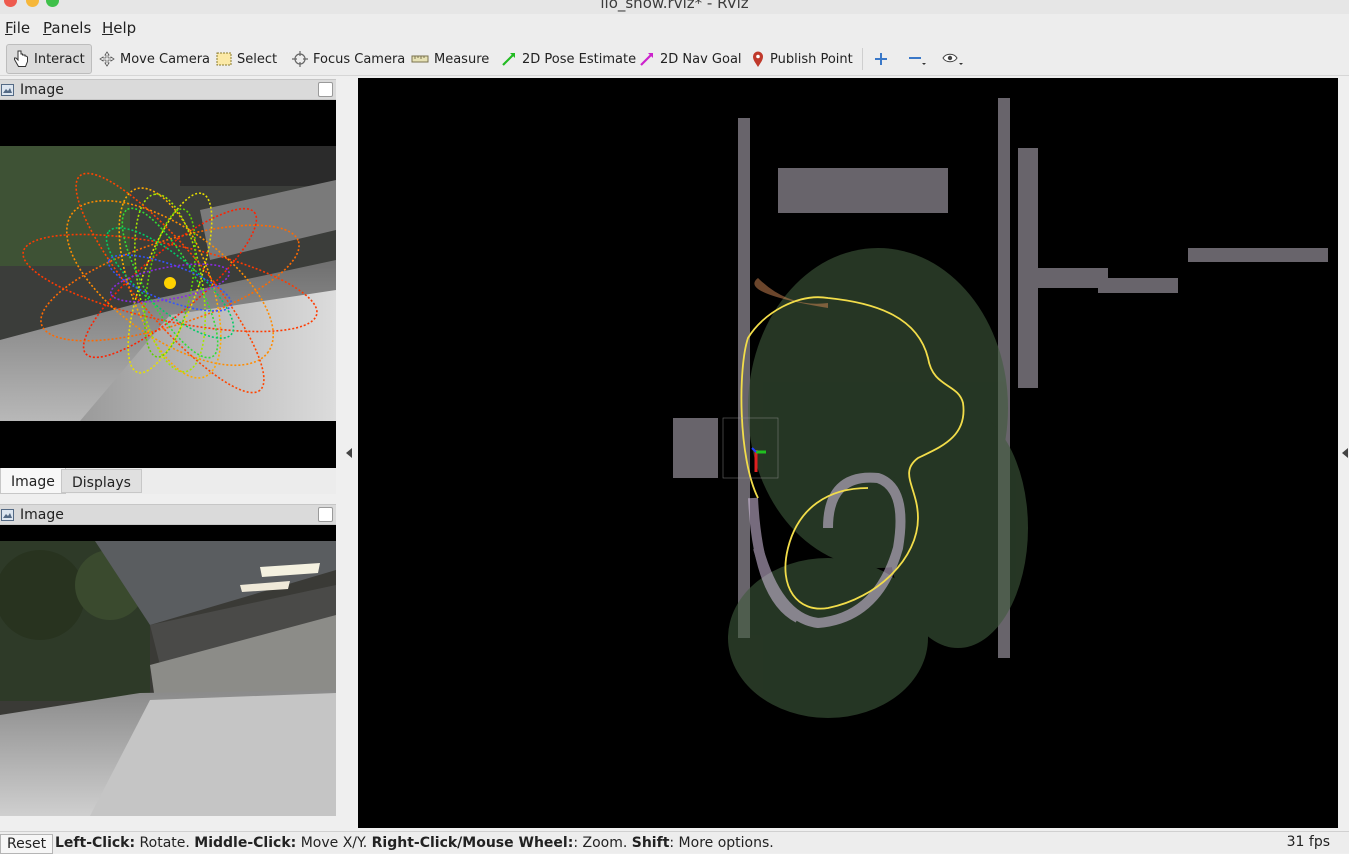 Image resolution: width=1349 pixels, height=854 pixels. I want to click on menu-file: File, so click(17, 28).